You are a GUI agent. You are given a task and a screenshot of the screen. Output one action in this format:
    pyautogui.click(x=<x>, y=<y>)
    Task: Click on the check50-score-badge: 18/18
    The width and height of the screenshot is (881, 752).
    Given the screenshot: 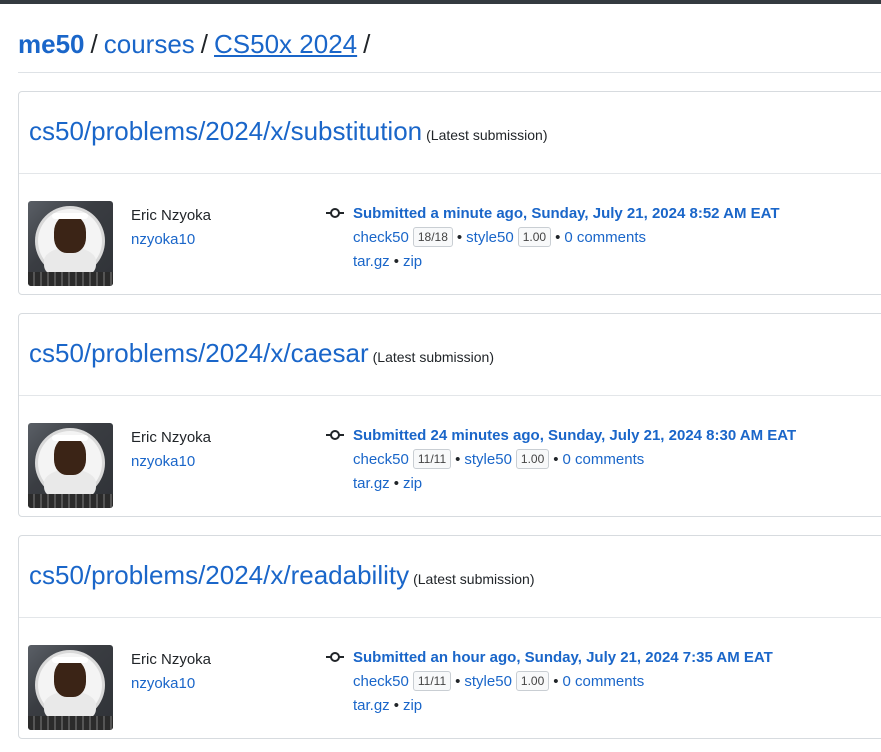 What is the action you would take?
    pyautogui.click(x=432, y=237)
    